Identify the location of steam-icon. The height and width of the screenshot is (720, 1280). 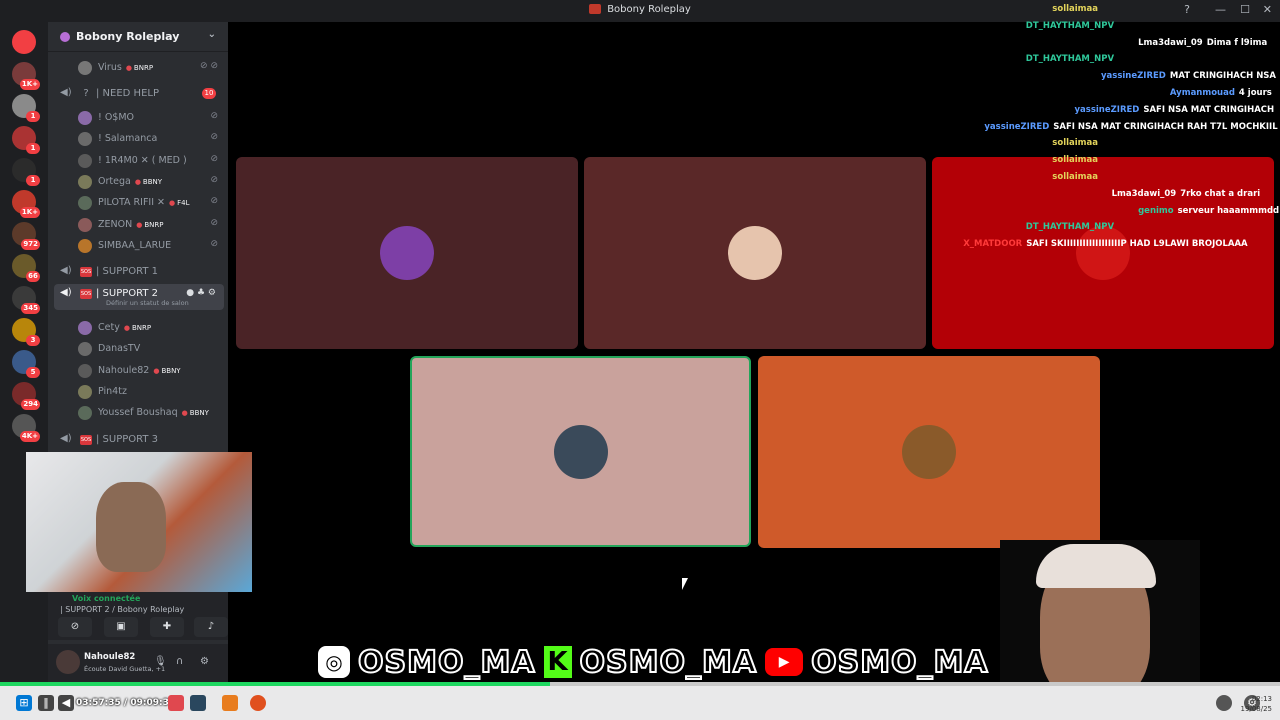
(198, 703).